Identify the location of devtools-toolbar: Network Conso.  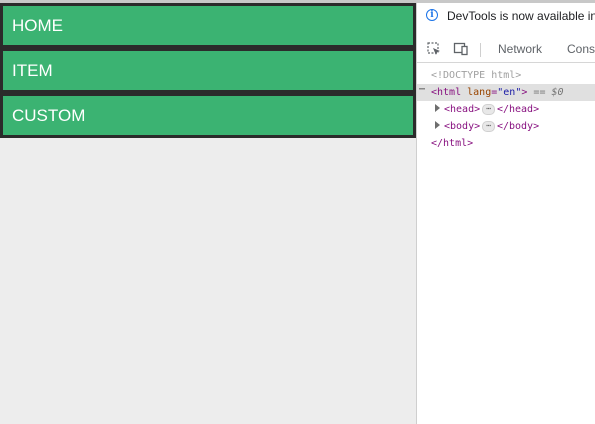
(506, 49).